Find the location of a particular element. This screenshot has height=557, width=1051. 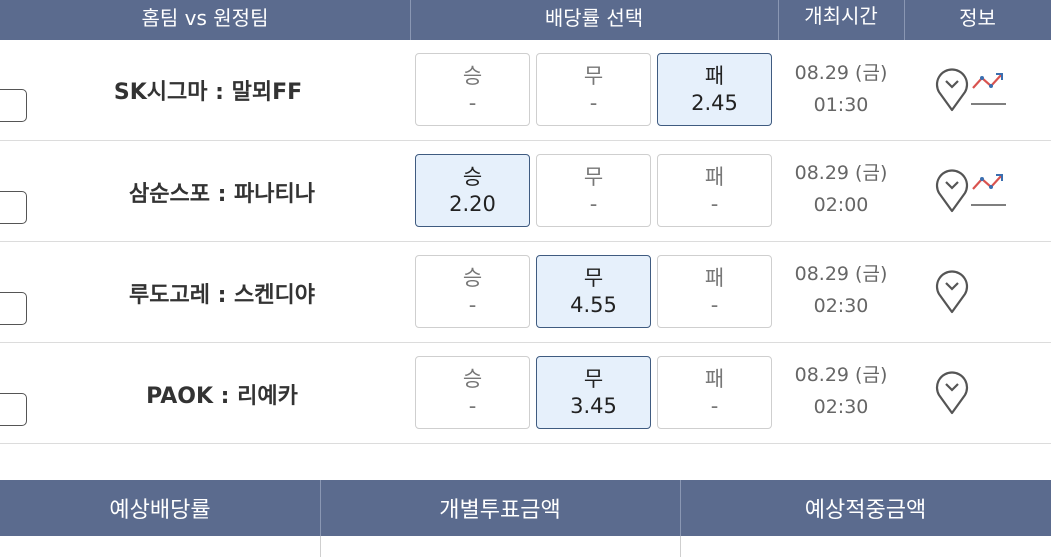

header-info-label: 정보 is located at coordinates (977, 18).